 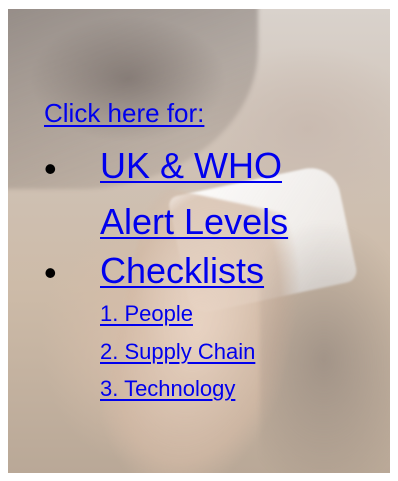 What do you see at coordinates (182, 271) in the screenshot?
I see `checklists-link: Checklists` at bounding box center [182, 271].